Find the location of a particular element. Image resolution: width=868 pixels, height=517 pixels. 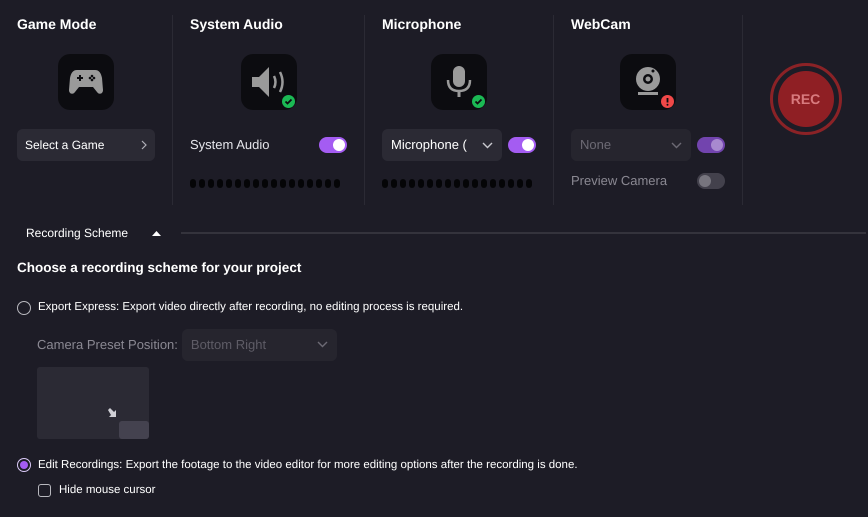

caret-up-icon is located at coordinates (157, 233).